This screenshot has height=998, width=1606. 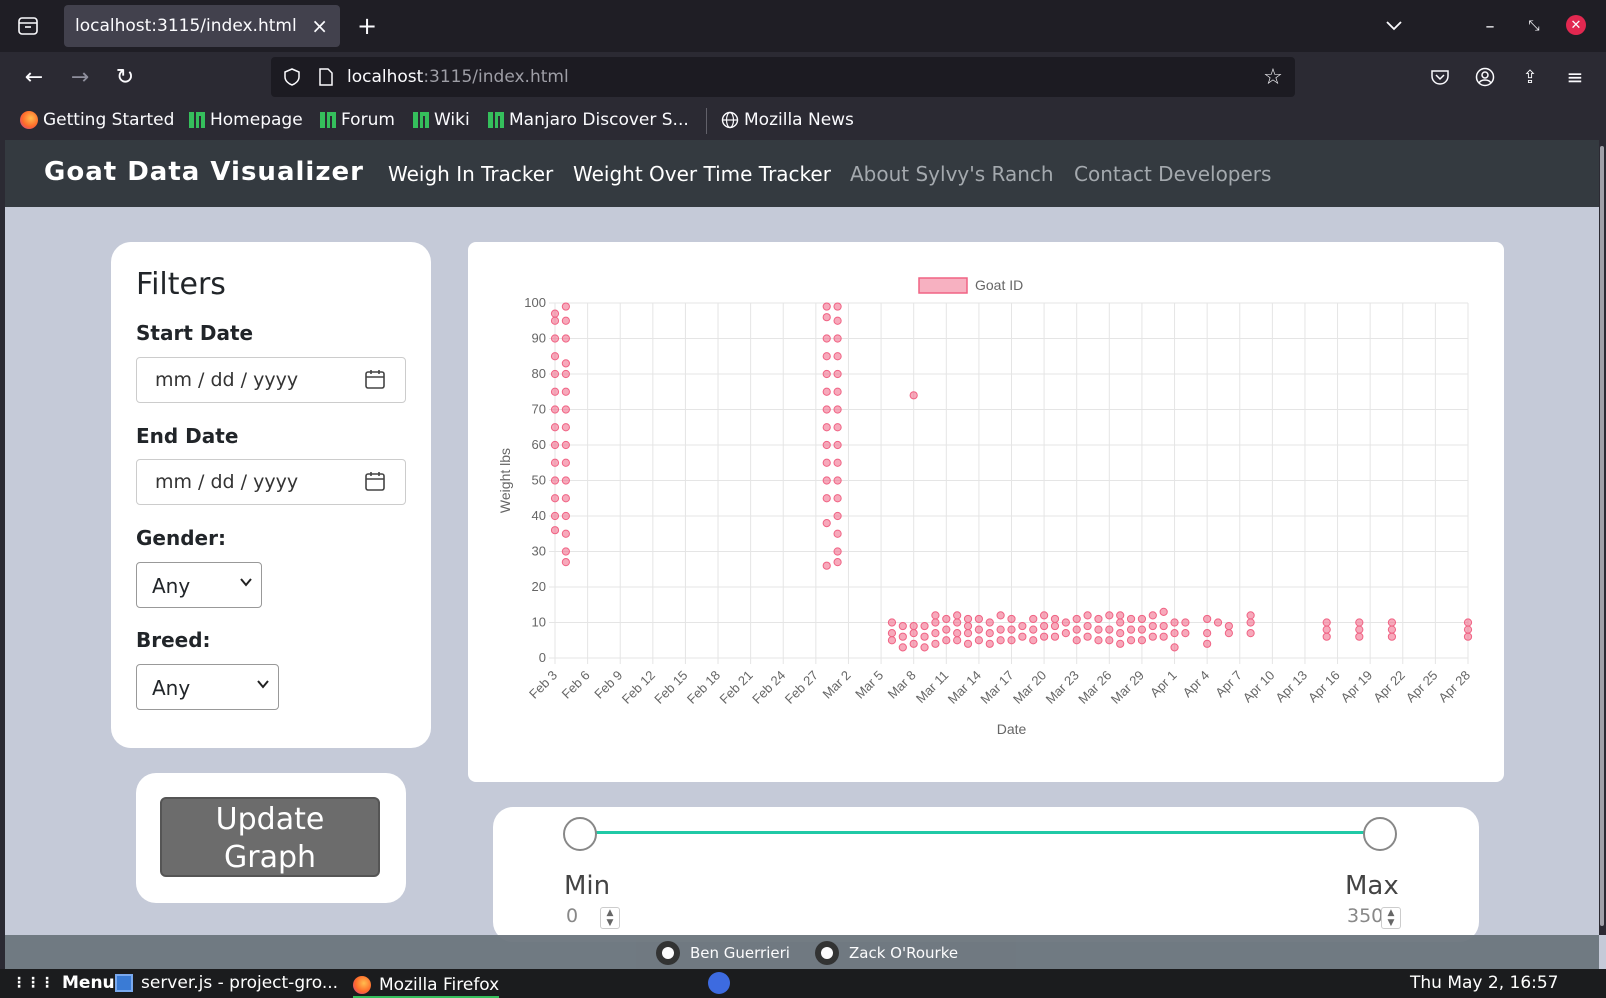 What do you see at coordinates (1391, 918) in the screenshot?
I see `max-spinner: ▲ ▼` at bounding box center [1391, 918].